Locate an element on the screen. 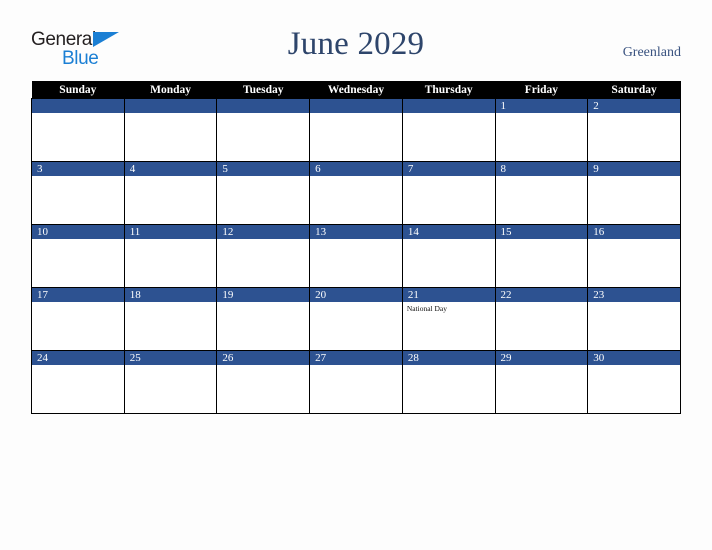 The width and height of the screenshot is (712, 550). day-cell-content: 3 is located at coordinates (78, 193).